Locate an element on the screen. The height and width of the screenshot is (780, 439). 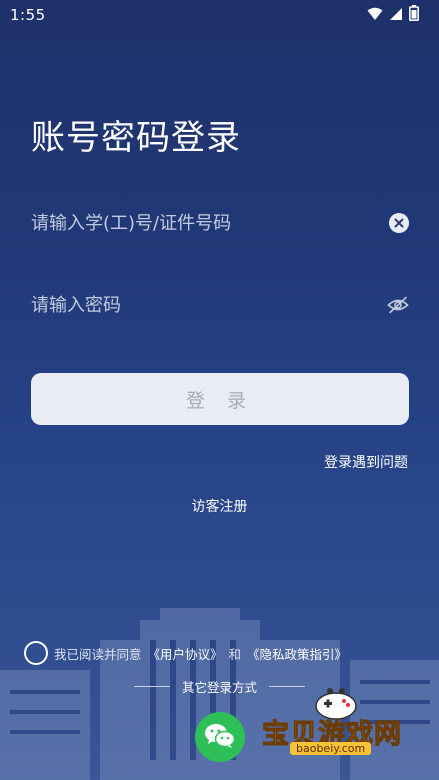
login-trouble-link: 登录遇到问题 is located at coordinates (366, 462).